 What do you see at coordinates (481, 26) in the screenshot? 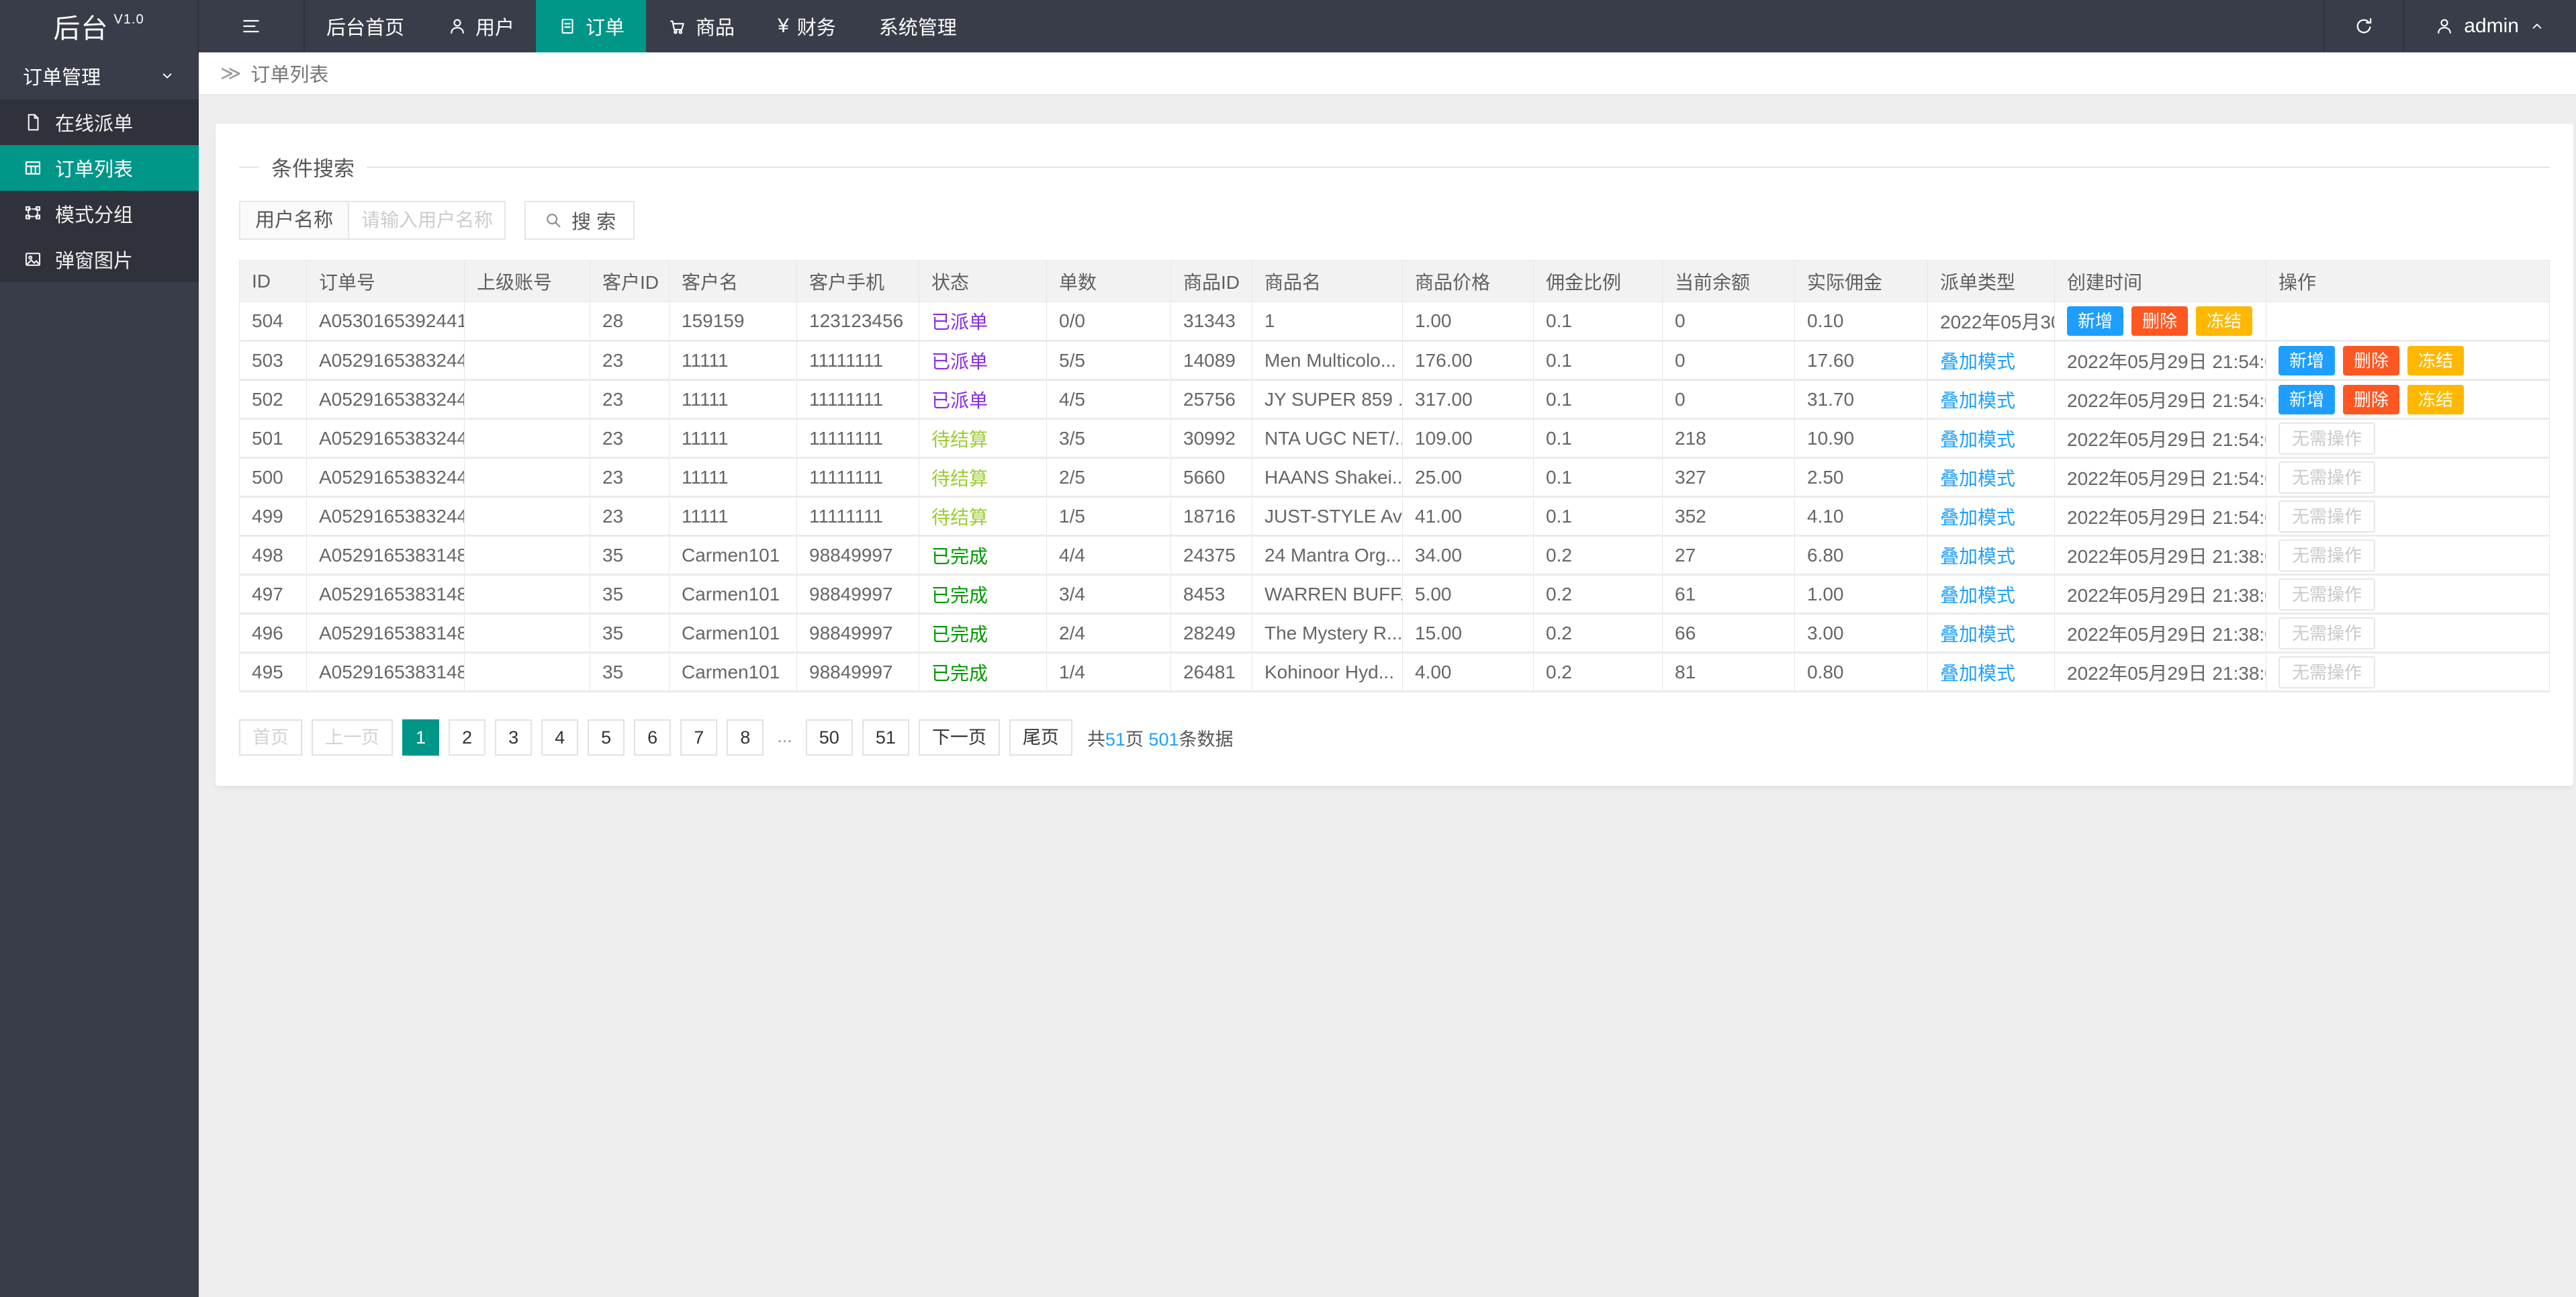
I see `nav-item-users: 用户` at bounding box center [481, 26].